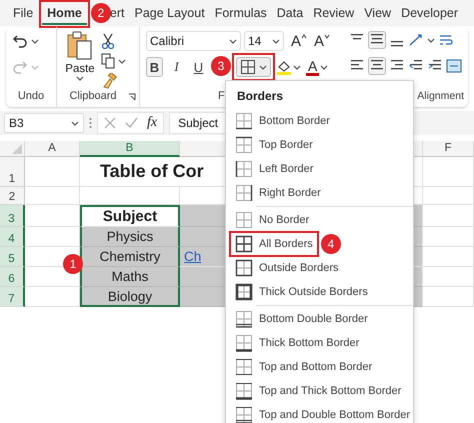  I want to click on column-header: A, so click(52, 149).